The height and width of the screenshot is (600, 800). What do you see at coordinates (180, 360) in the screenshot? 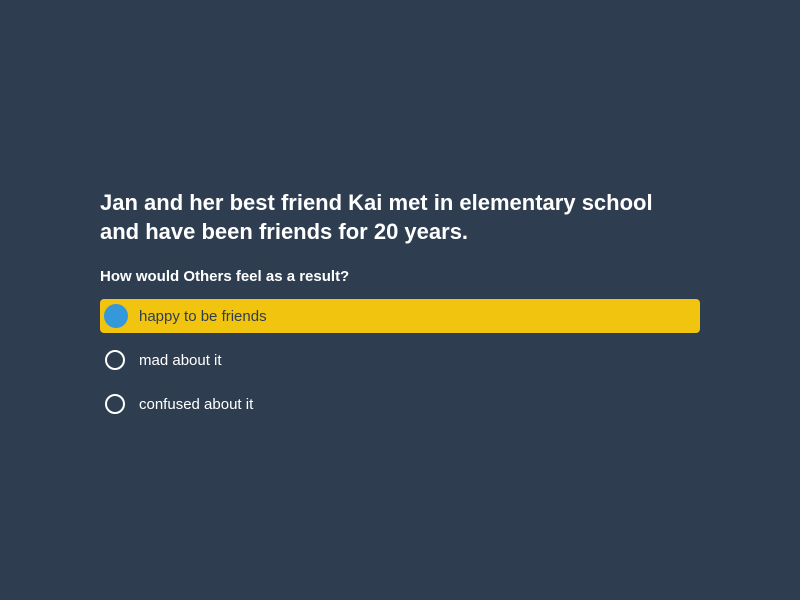
I see `answer-option-label: mad about it` at bounding box center [180, 360].